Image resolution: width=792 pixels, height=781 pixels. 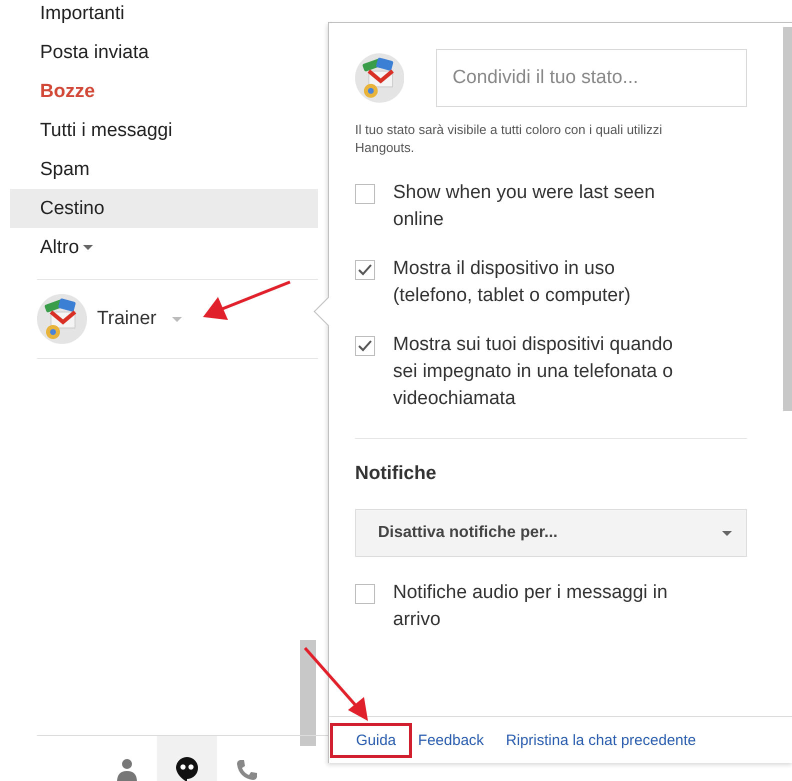 I want to click on person-icon, so click(x=127, y=769).